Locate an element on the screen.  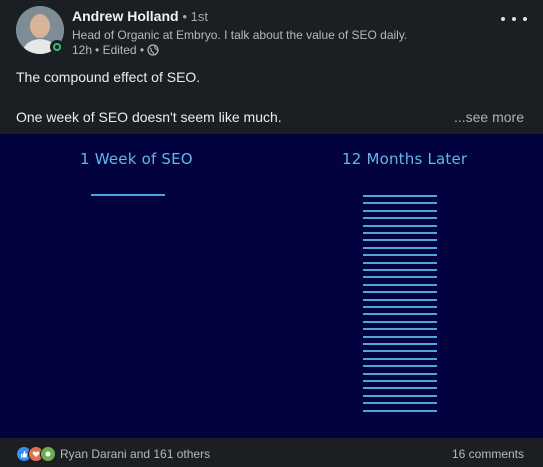
author-name: Andrew Holland is located at coordinates (125, 16).